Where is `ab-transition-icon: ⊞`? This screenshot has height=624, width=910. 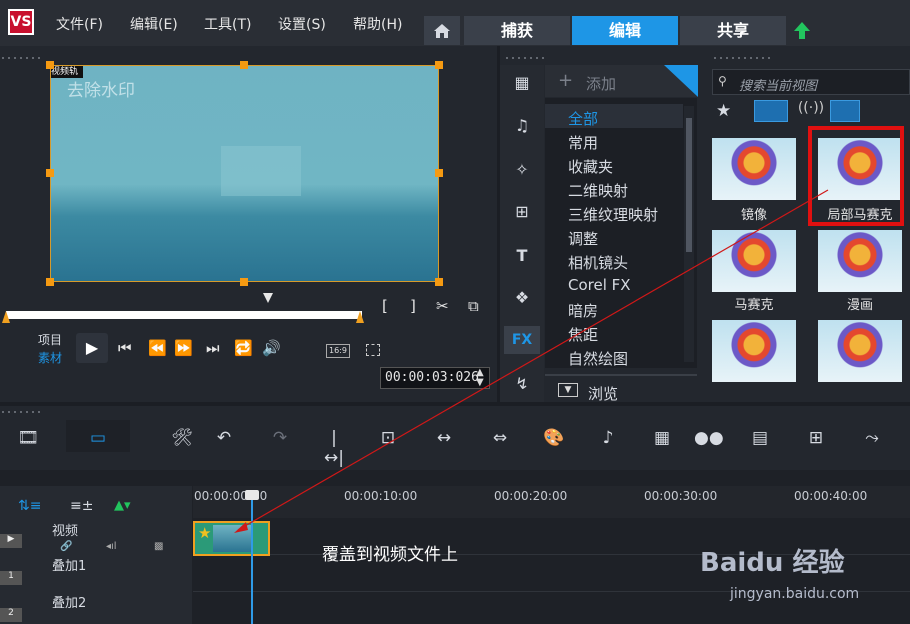 ab-transition-icon: ⊞ is located at coordinates (522, 213).